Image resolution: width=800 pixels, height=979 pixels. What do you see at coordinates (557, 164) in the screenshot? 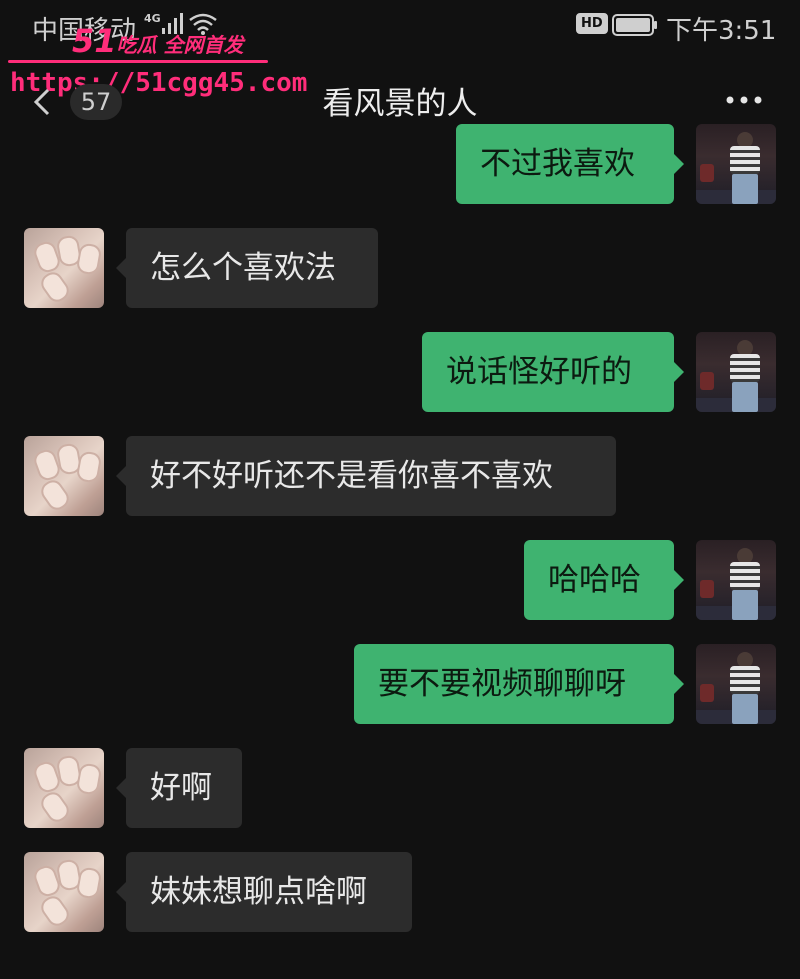
I see `message-text: 不过我喜欢` at bounding box center [557, 164].